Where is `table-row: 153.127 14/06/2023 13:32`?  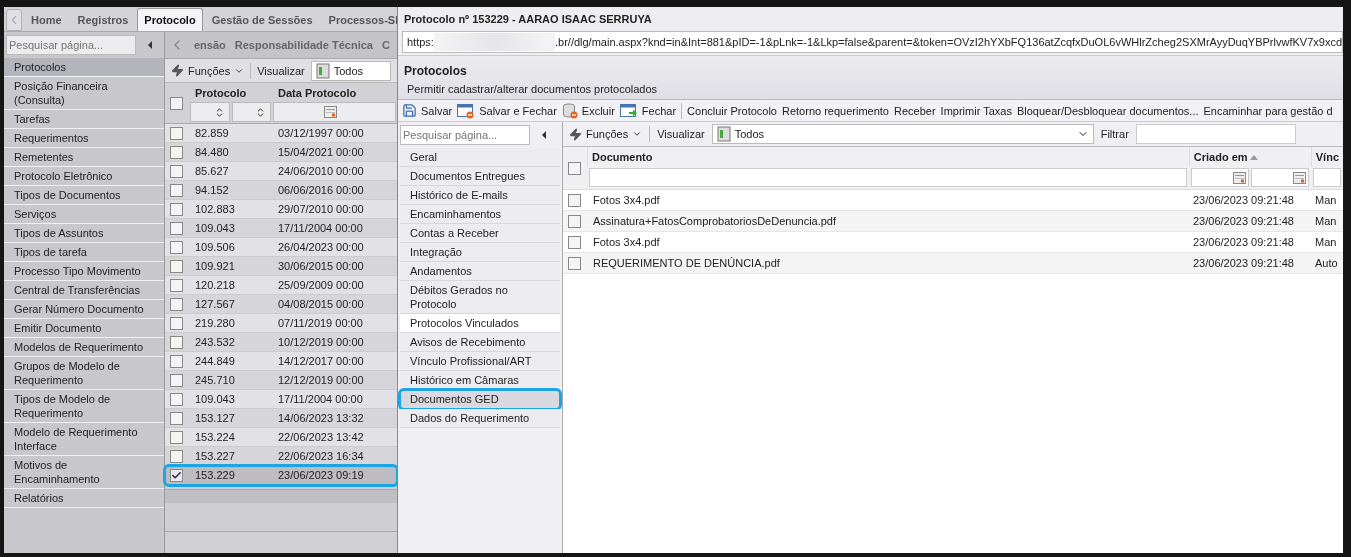
table-row: 153.127 14/06/2023 13:32 is located at coordinates (281, 418).